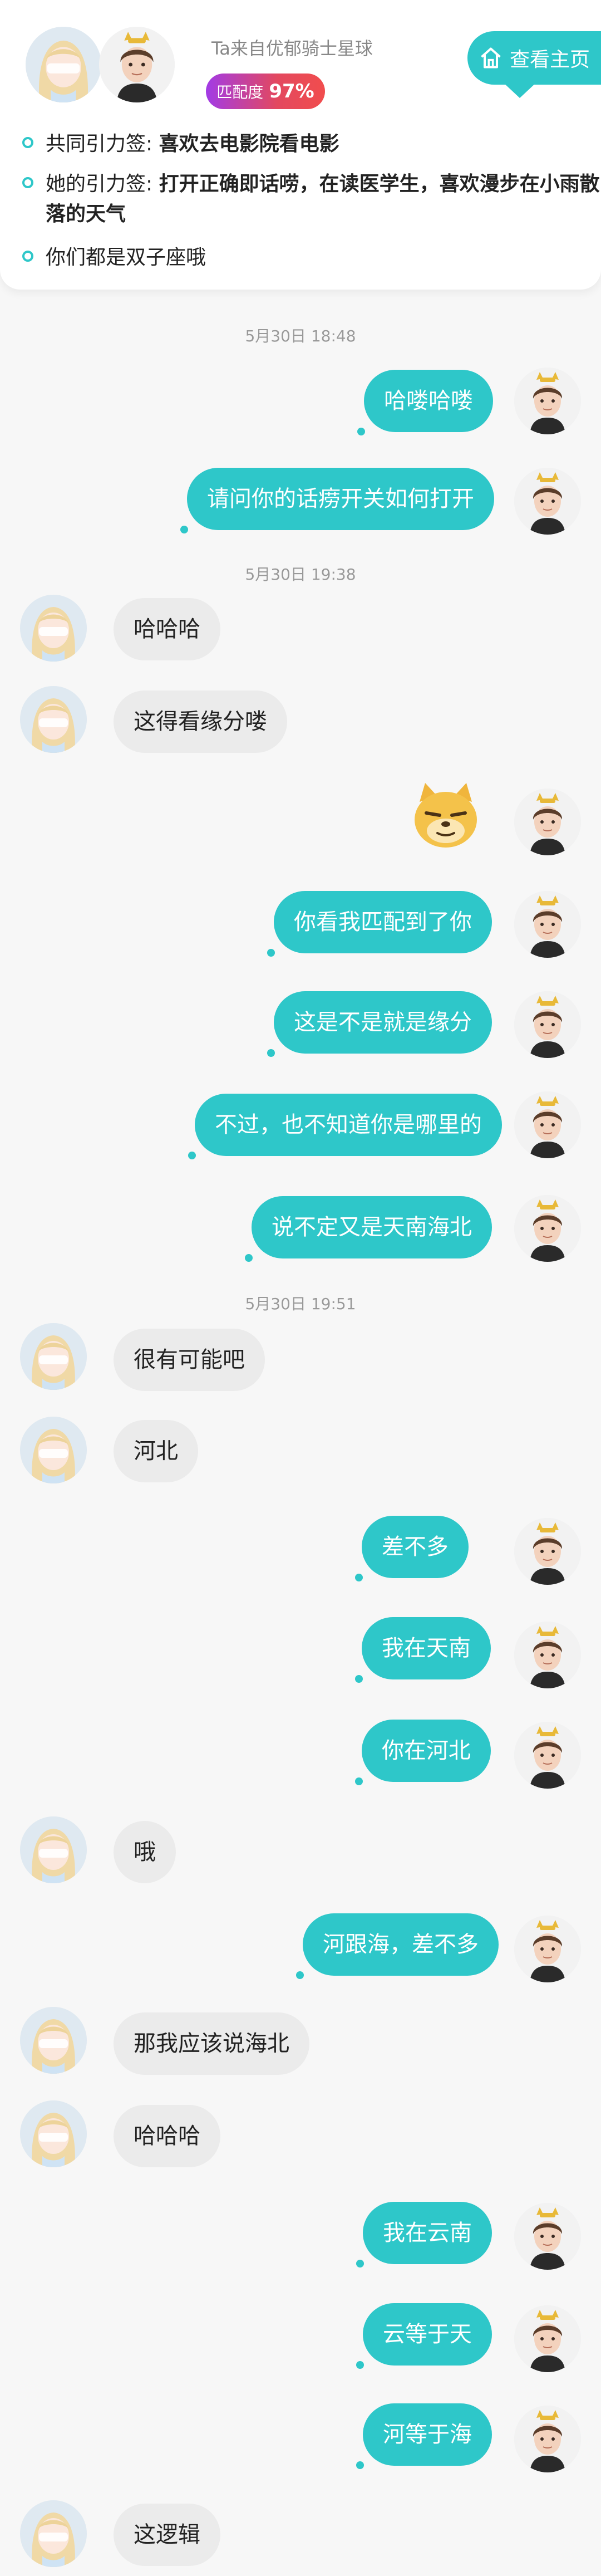 The image size is (601, 2576). What do you see at coordinates (200, 721) in the screenshot?
I see `message-bubble: 这得看缘分喽` at bounding box center [200, 721].